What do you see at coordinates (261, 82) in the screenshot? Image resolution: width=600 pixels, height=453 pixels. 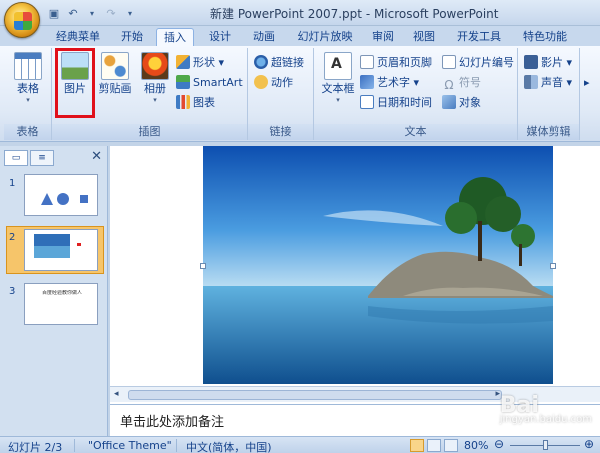 I see `action-icon` at bounding box center [261, 82].